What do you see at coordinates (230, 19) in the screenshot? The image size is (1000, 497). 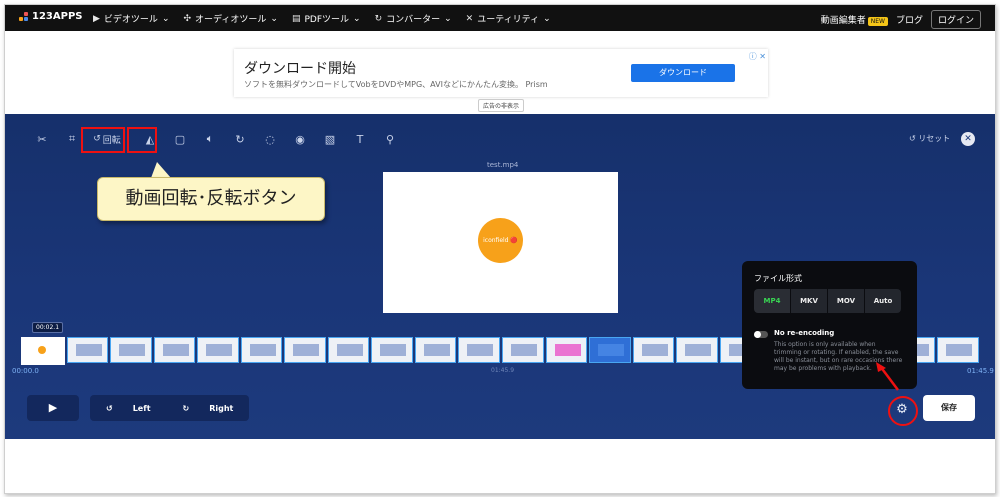 I see `nav-audio-tools: ✣ オーディオツール ⌄` at bounding box center [230, 19].